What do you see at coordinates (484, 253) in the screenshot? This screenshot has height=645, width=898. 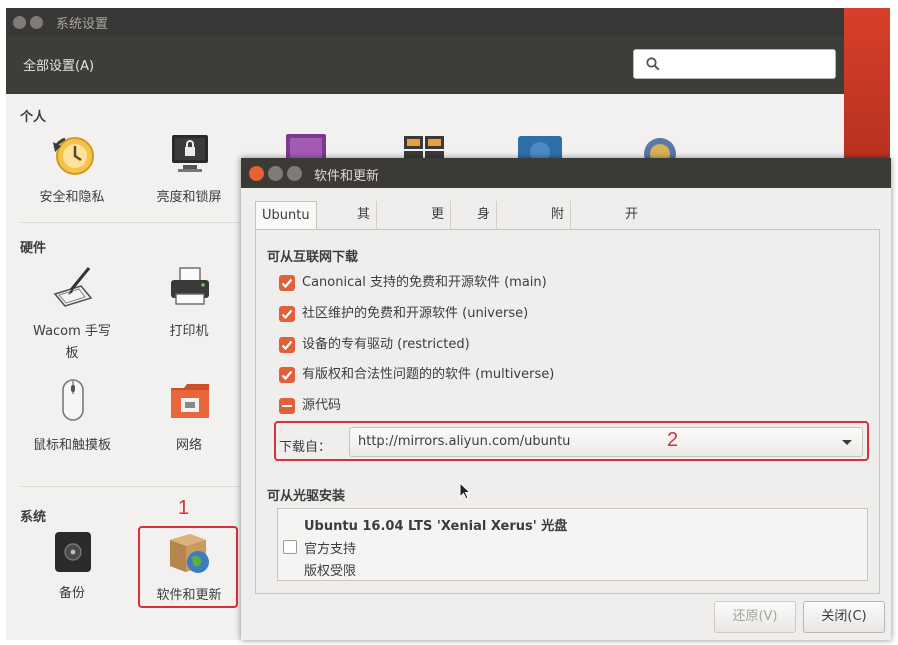 I see `tab-authentication: 身份验证` at bounding box center [484, 253].